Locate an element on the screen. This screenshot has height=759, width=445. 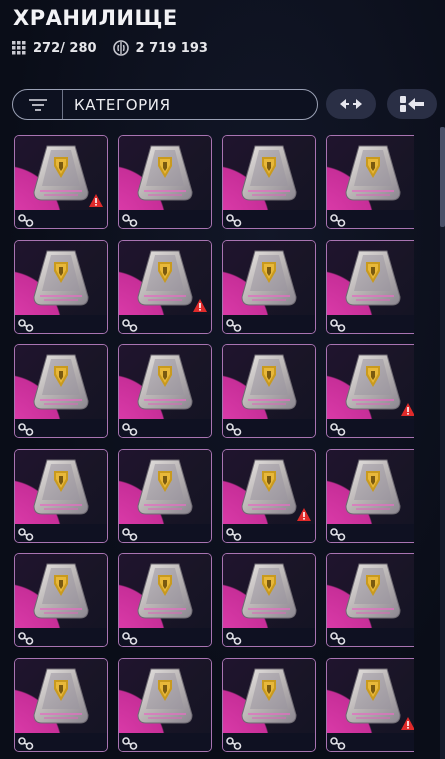
filter-icon is located at coordinates (38, 104).